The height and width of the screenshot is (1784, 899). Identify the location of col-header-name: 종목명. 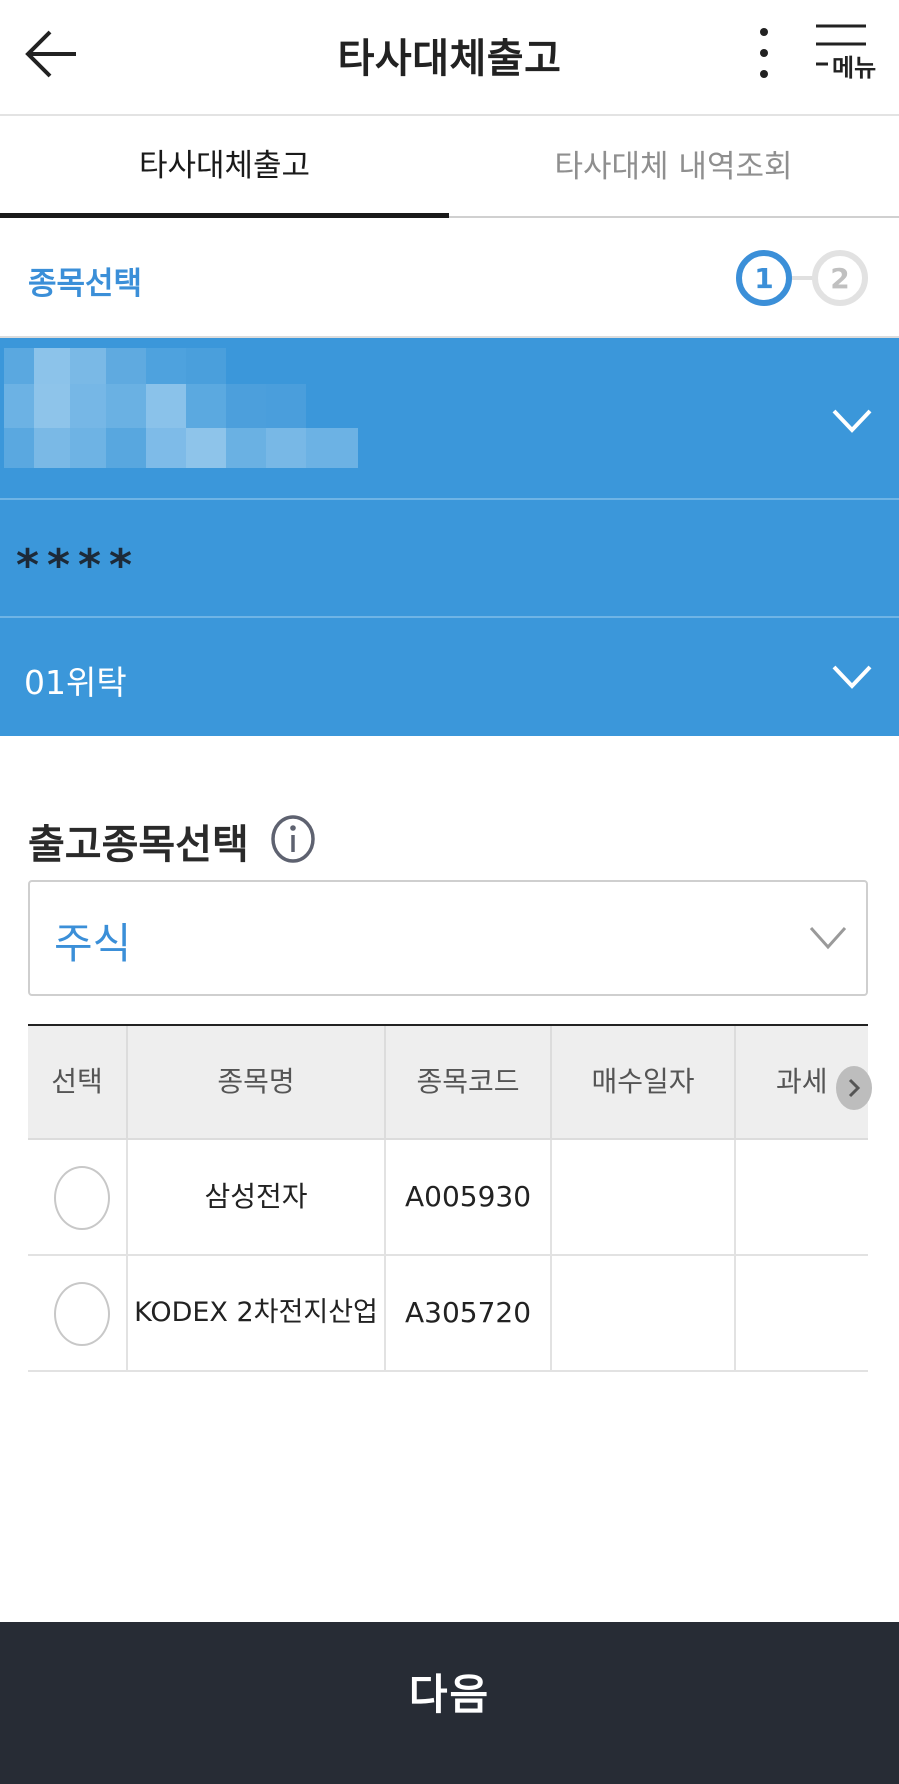
(257, 1083).